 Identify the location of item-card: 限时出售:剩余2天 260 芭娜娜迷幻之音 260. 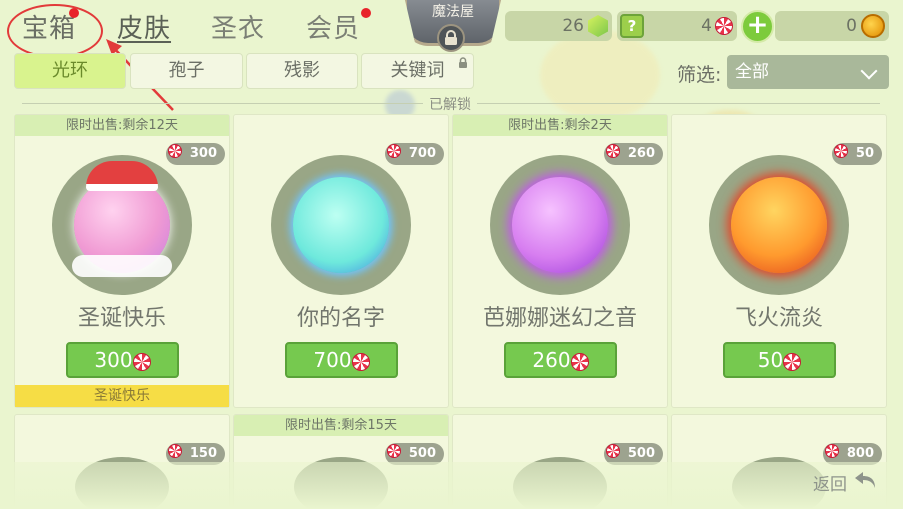
(560, 261).